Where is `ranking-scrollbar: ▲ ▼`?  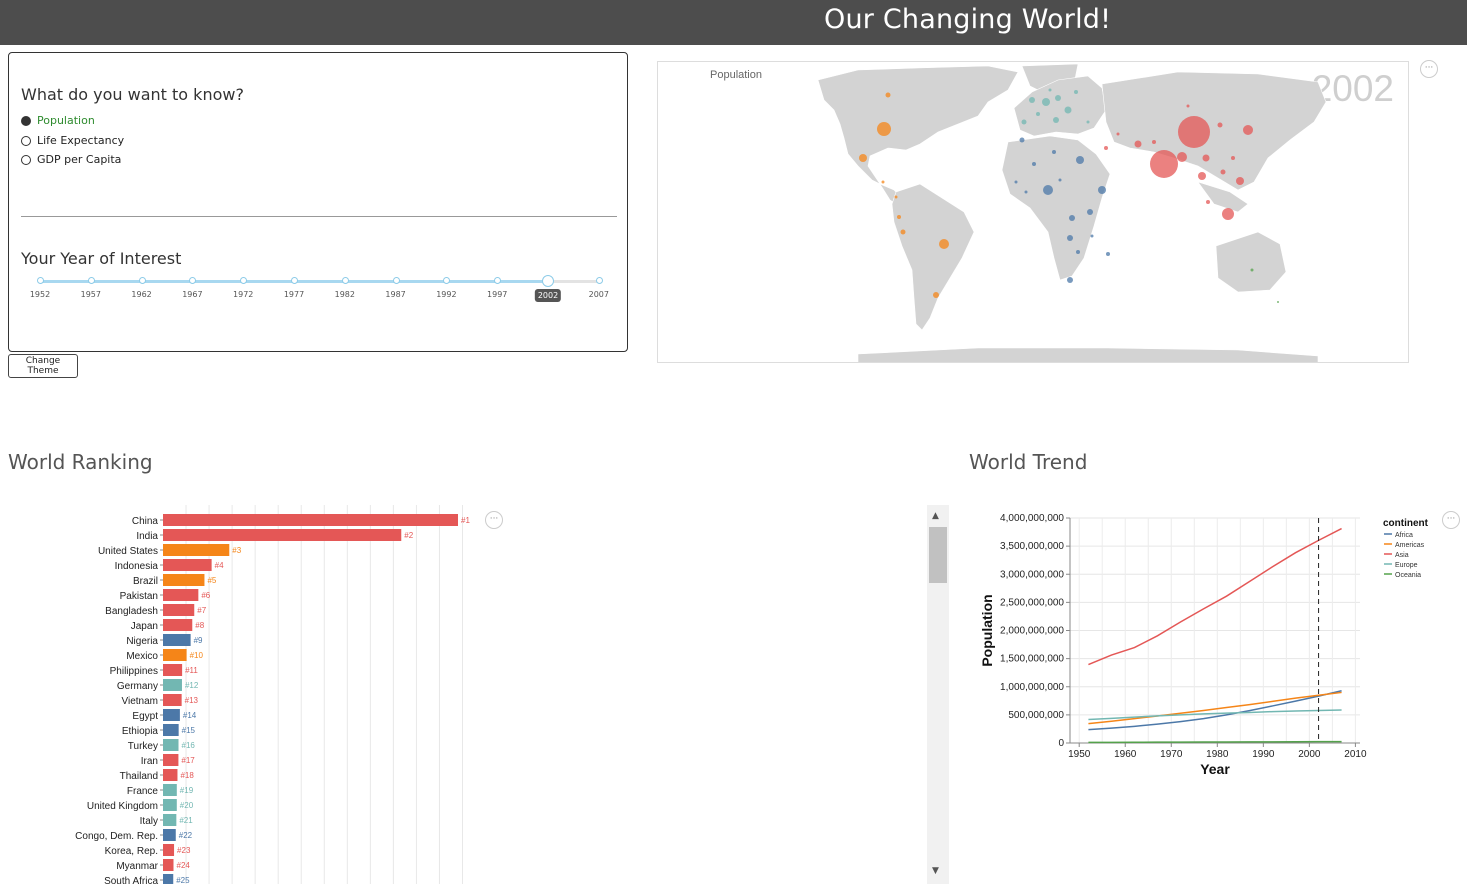 ranking-scrollbar: ▲ ▼ is located at coordinates (938, 694).